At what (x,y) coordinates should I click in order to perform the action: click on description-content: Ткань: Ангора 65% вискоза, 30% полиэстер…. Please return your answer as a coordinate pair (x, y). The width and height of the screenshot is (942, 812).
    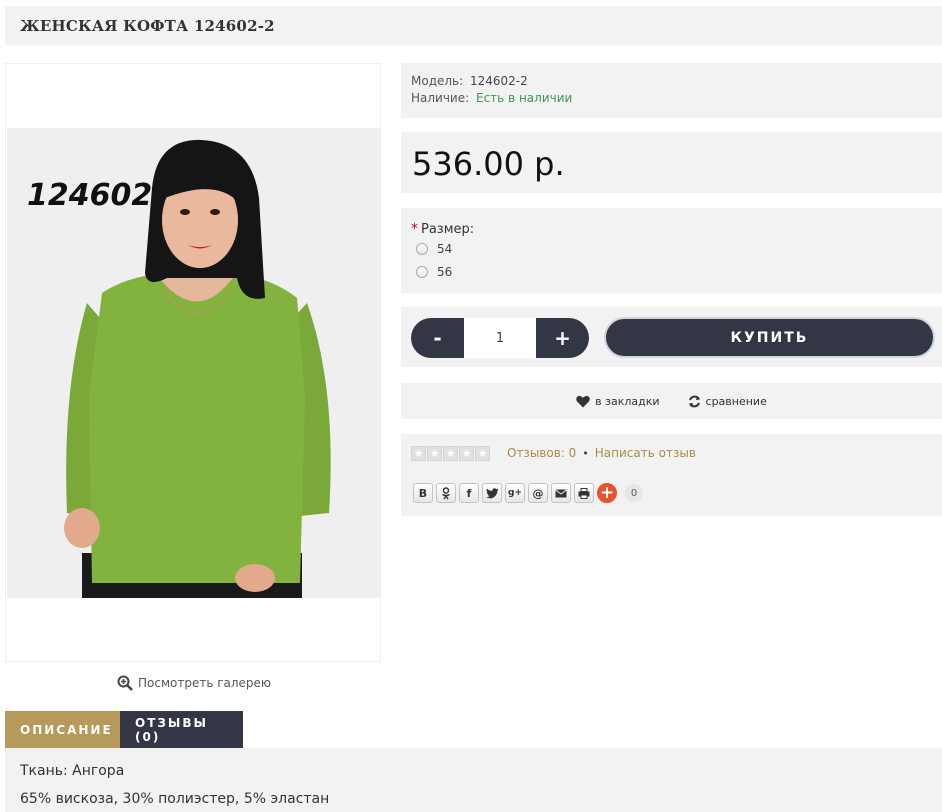
    Looking at the image, I should click on (473, 780).